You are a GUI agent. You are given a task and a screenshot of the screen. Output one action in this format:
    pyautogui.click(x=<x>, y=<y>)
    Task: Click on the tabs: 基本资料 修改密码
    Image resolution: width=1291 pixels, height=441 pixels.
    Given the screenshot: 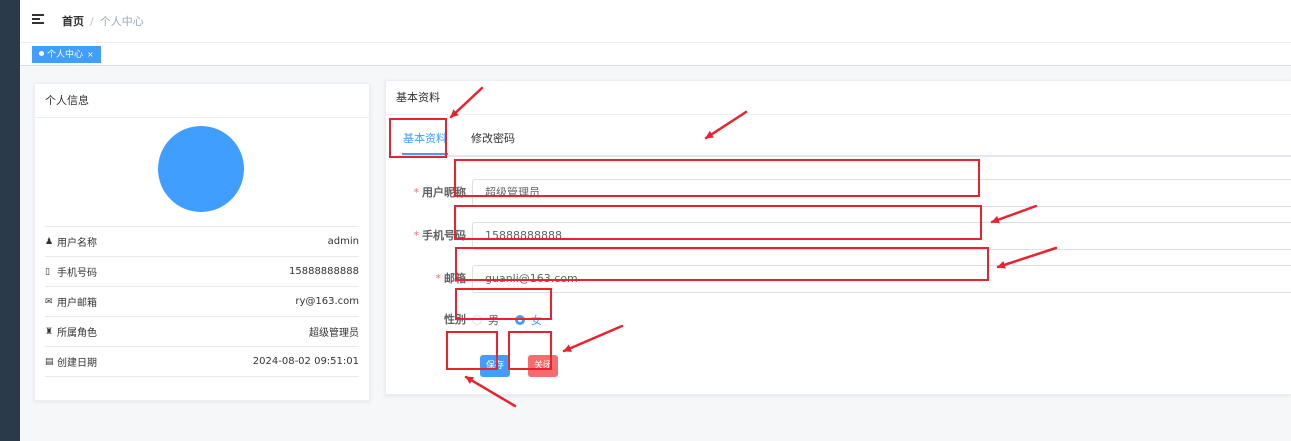 What is the action you would take?
    pyautogui.click(x=843, y=142)
    